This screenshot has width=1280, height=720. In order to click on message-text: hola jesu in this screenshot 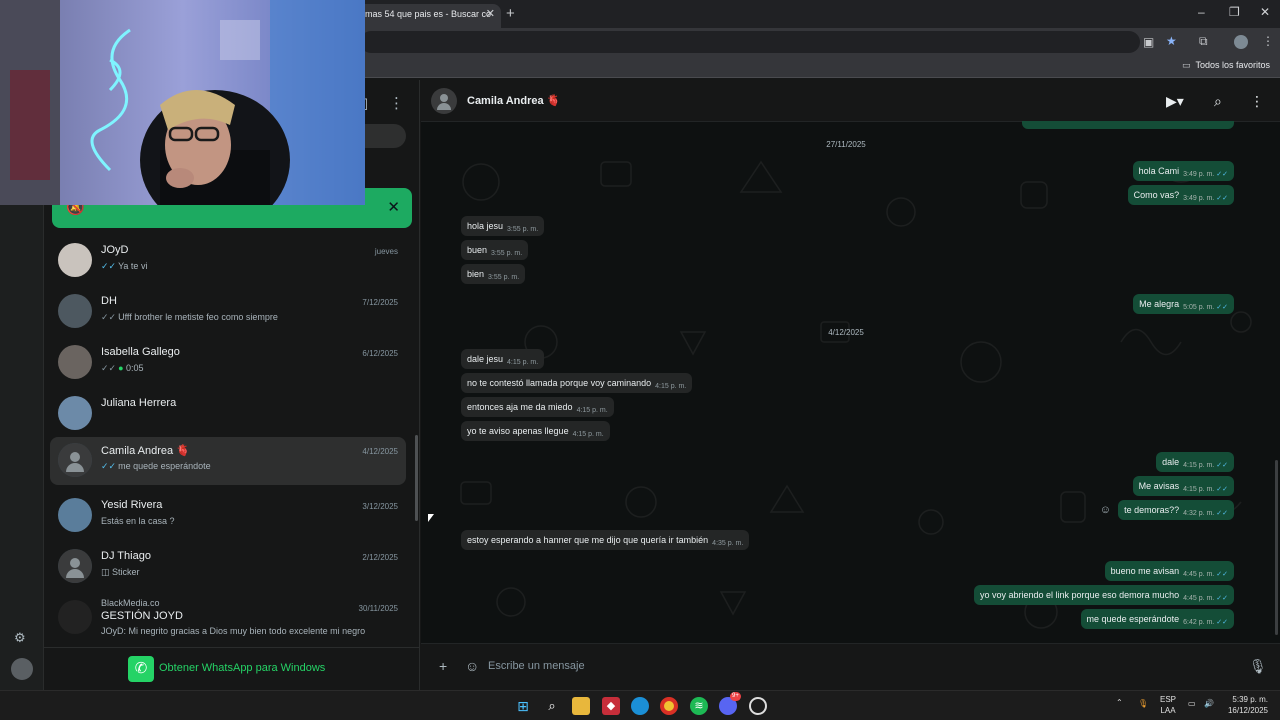, I will do `click(485, 226)`.